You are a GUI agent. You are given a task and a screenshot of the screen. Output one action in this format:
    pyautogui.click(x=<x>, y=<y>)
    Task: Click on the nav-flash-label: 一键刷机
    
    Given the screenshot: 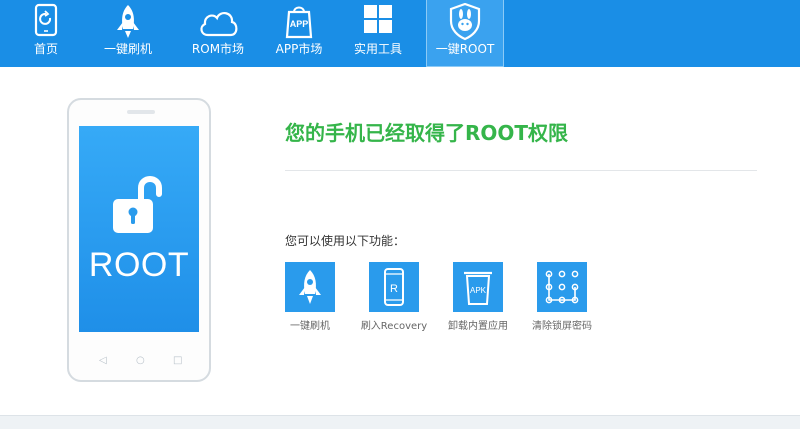 What is the action you would take?
    pyautogui.click(x=127, y=49)
    